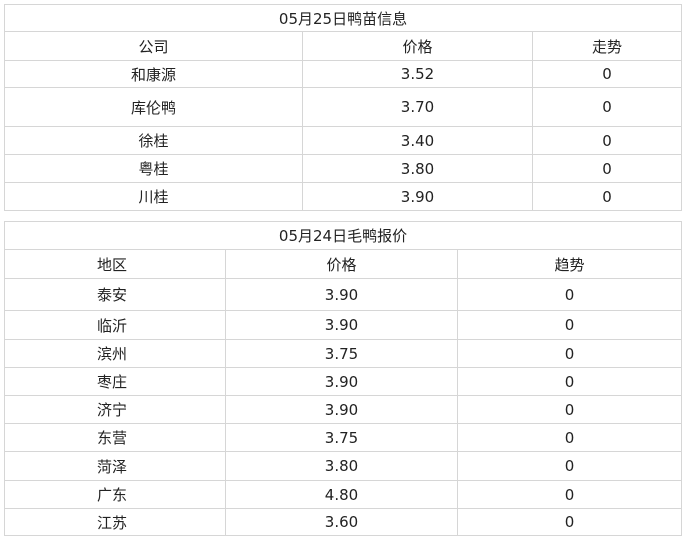 The width and height of the screenshot is (685, 538). What do you see at coordinates (569, 264) in the screenshot?
I see `header-trend: 趋势` at bounding box center [569, 264].